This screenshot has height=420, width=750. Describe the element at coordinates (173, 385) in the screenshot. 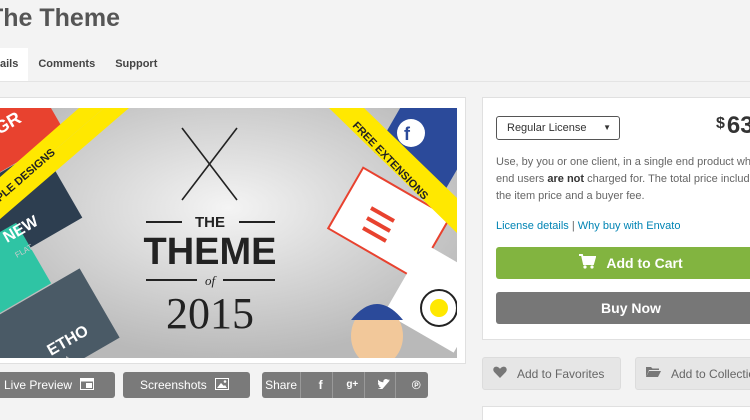

I see `screenshots-label: Screenshots` at that location.